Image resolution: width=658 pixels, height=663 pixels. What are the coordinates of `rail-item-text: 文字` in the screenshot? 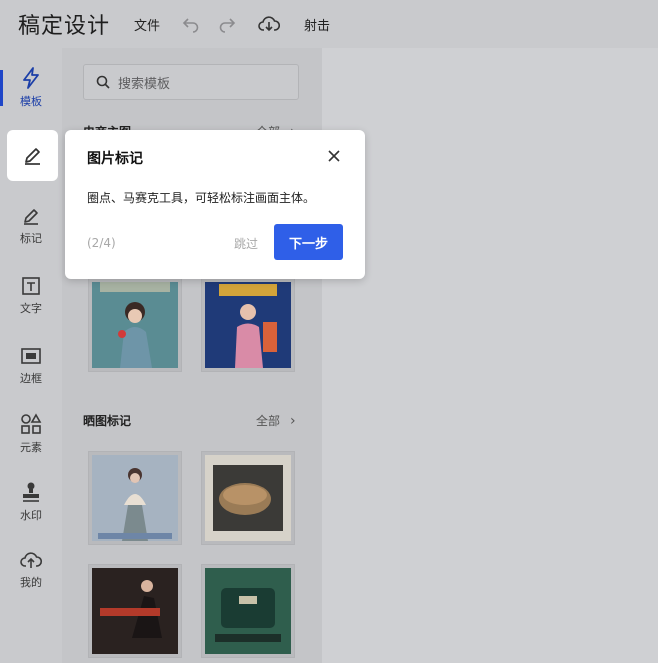 It's located at (31, 296).